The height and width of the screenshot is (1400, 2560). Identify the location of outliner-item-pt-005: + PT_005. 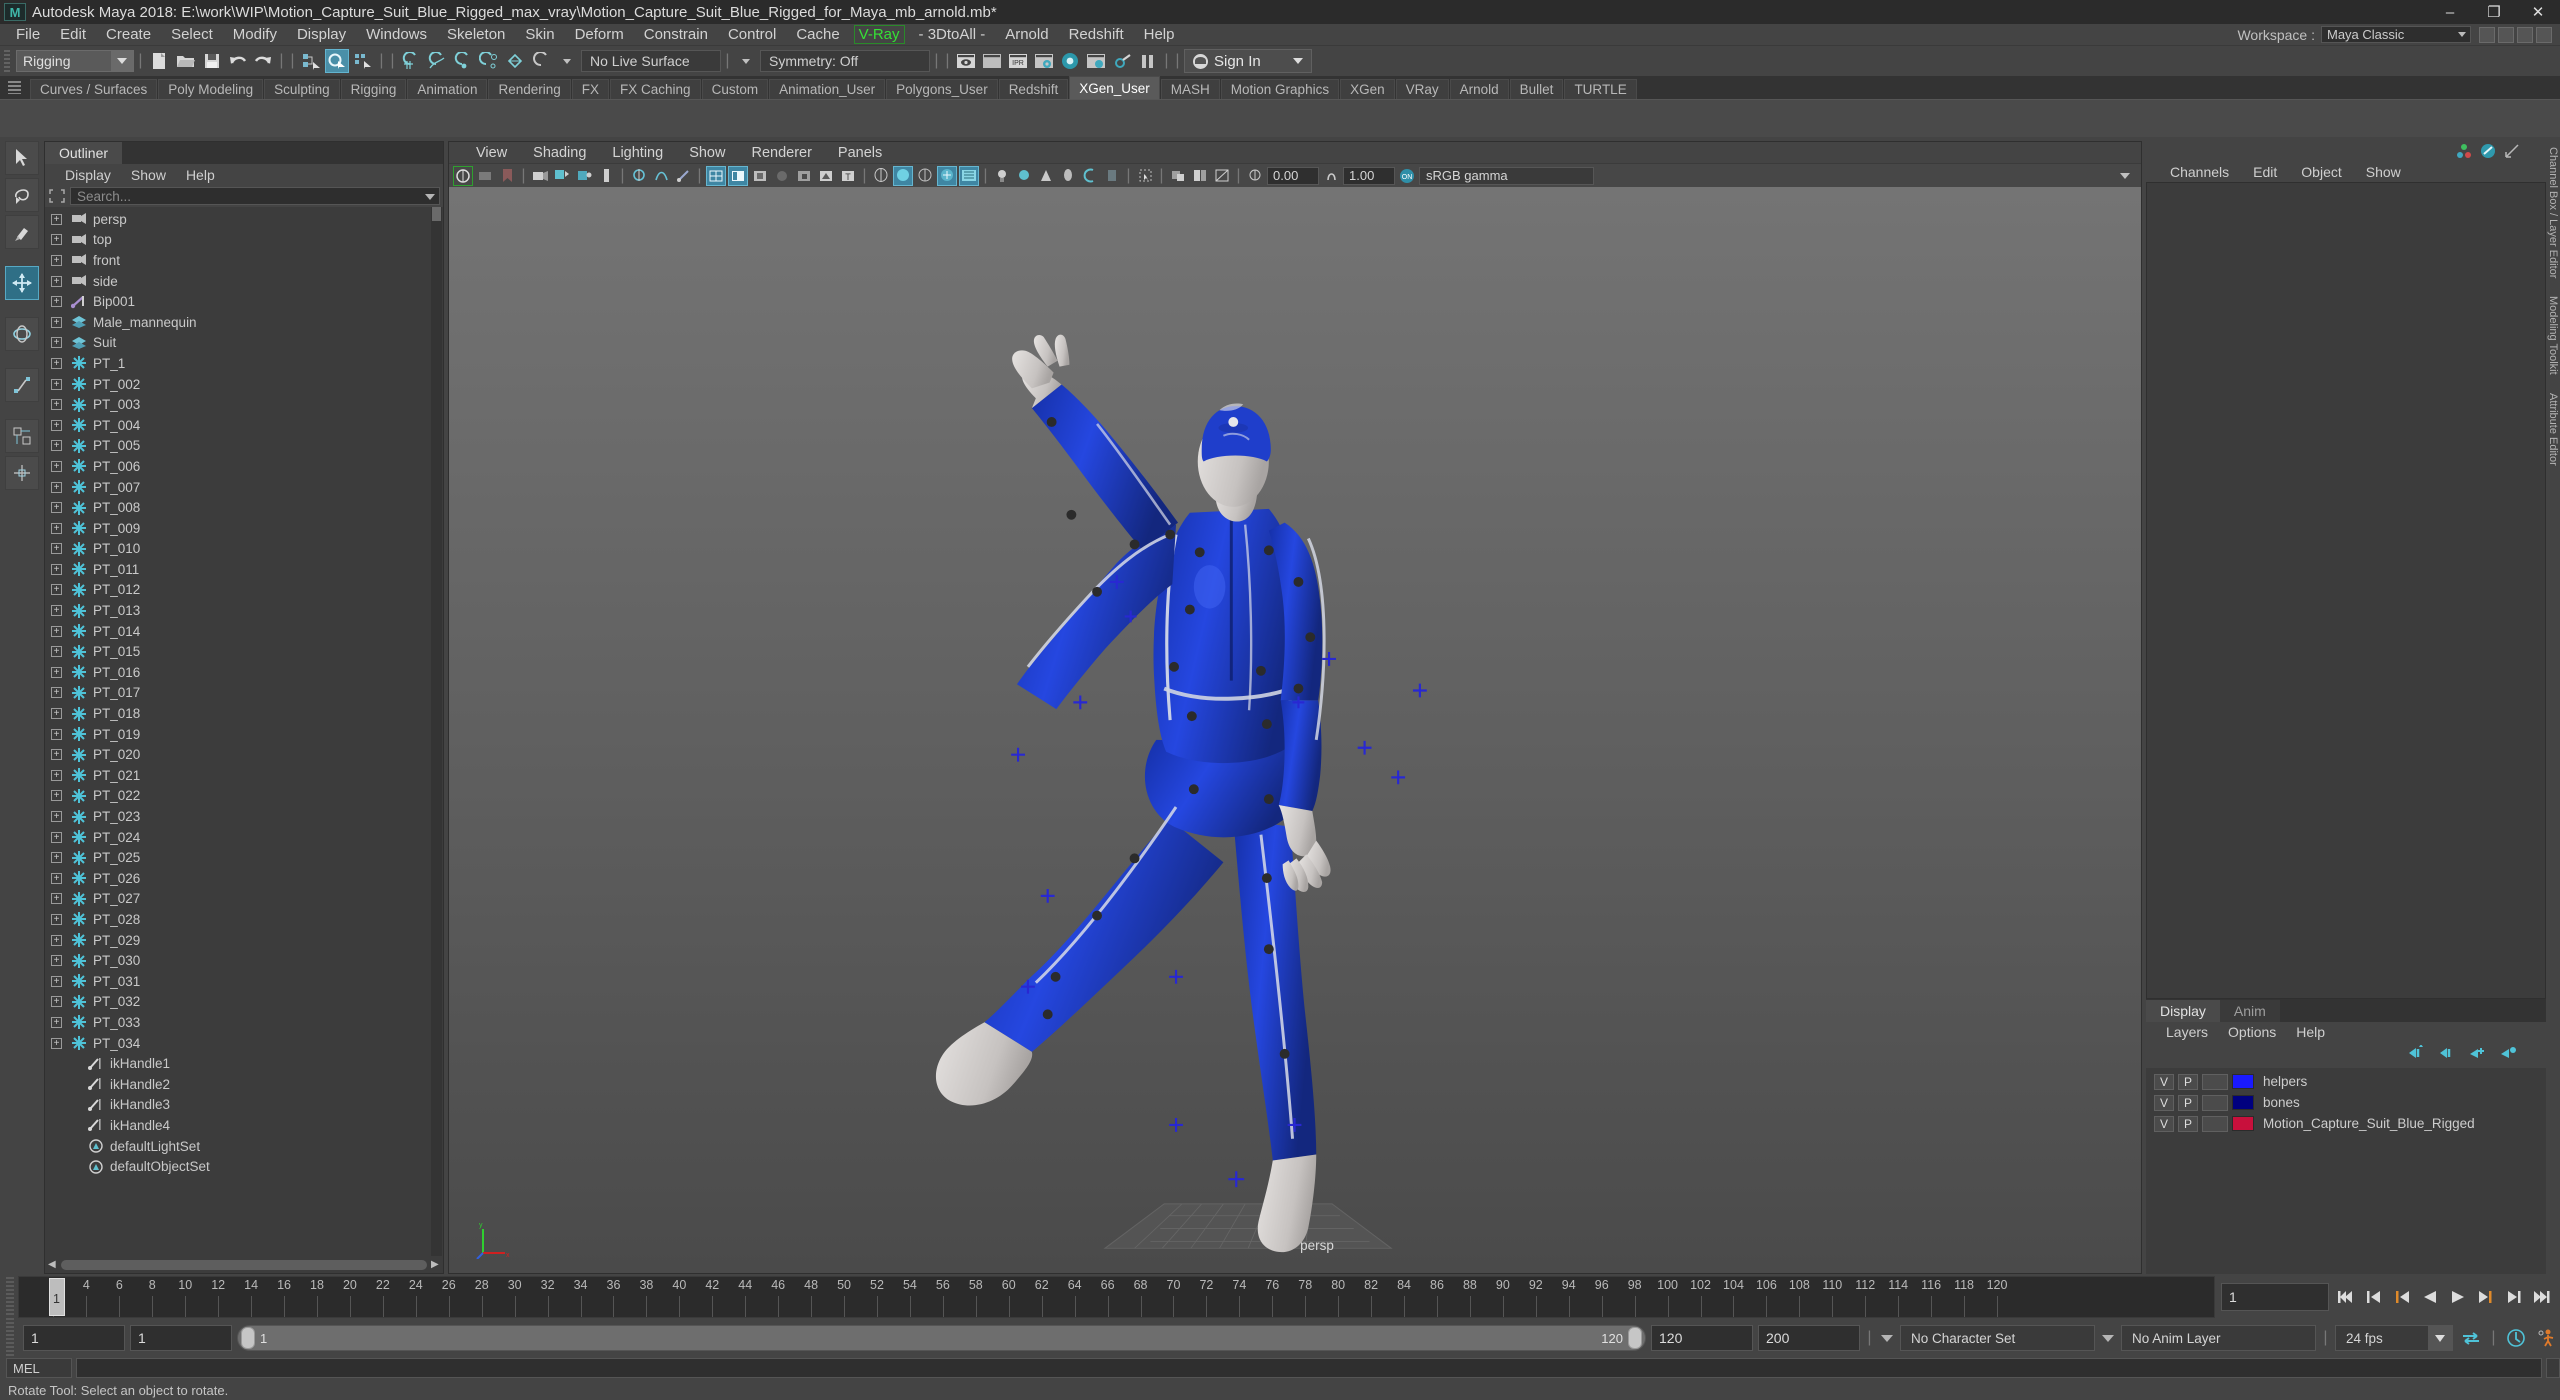
(244, 446).